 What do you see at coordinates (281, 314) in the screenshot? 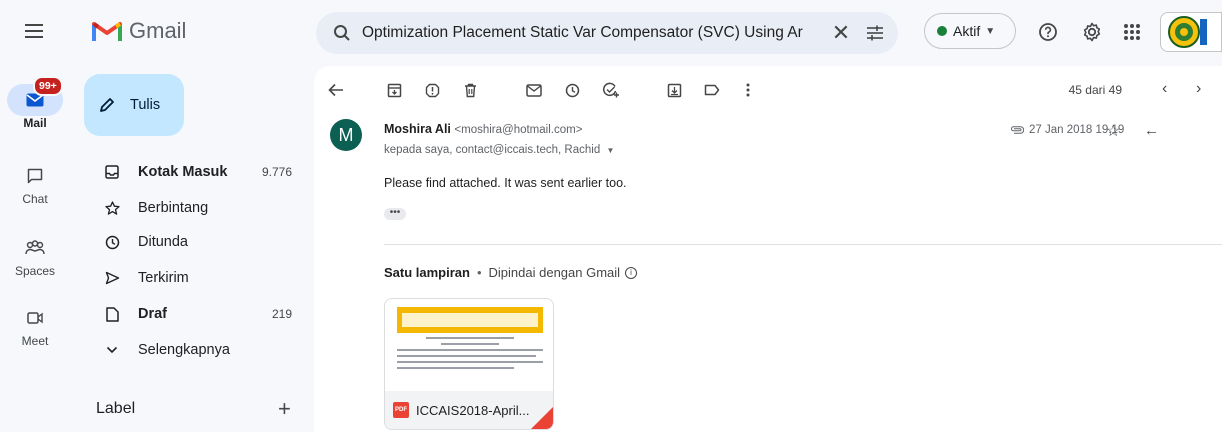
I see `drafts-count: 219` at bounding box center [281, 314].